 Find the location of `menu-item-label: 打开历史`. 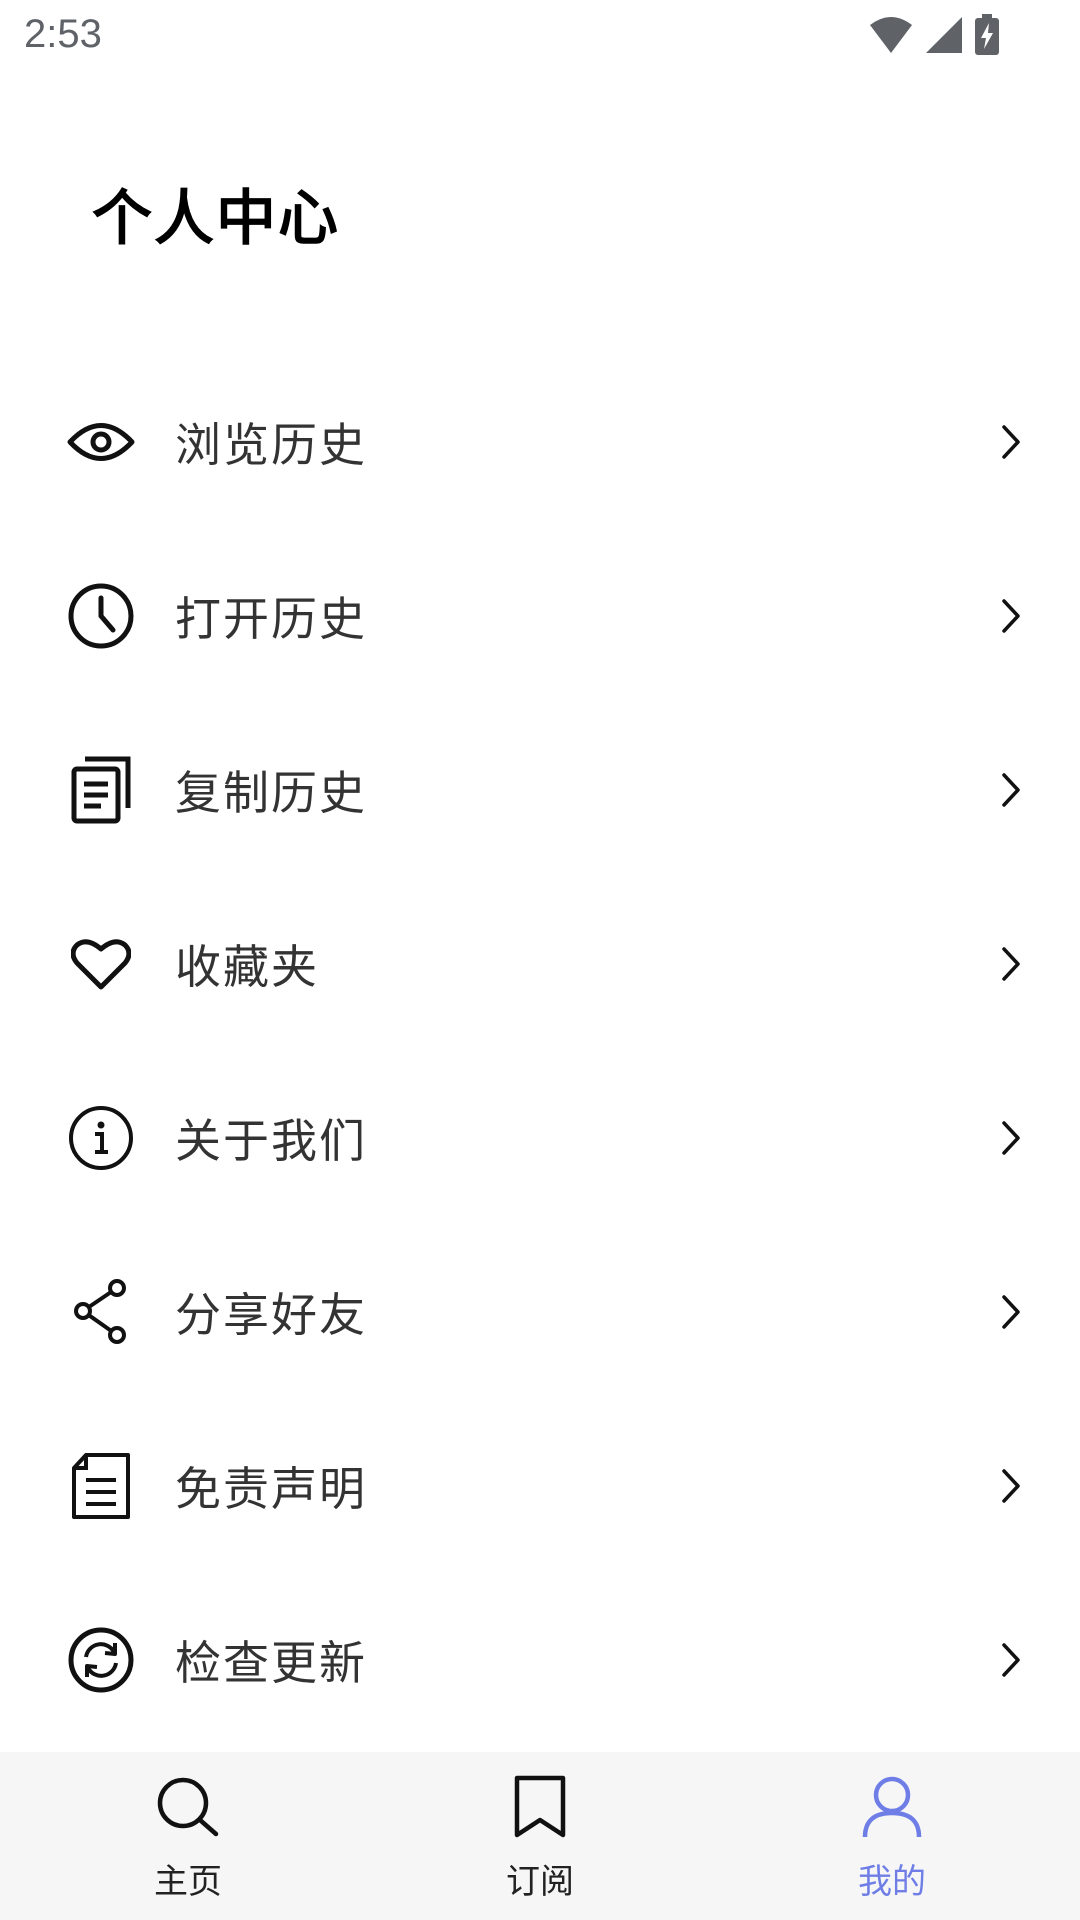

menu-item-label: 打开历史 is located at coordinates (271, 619).